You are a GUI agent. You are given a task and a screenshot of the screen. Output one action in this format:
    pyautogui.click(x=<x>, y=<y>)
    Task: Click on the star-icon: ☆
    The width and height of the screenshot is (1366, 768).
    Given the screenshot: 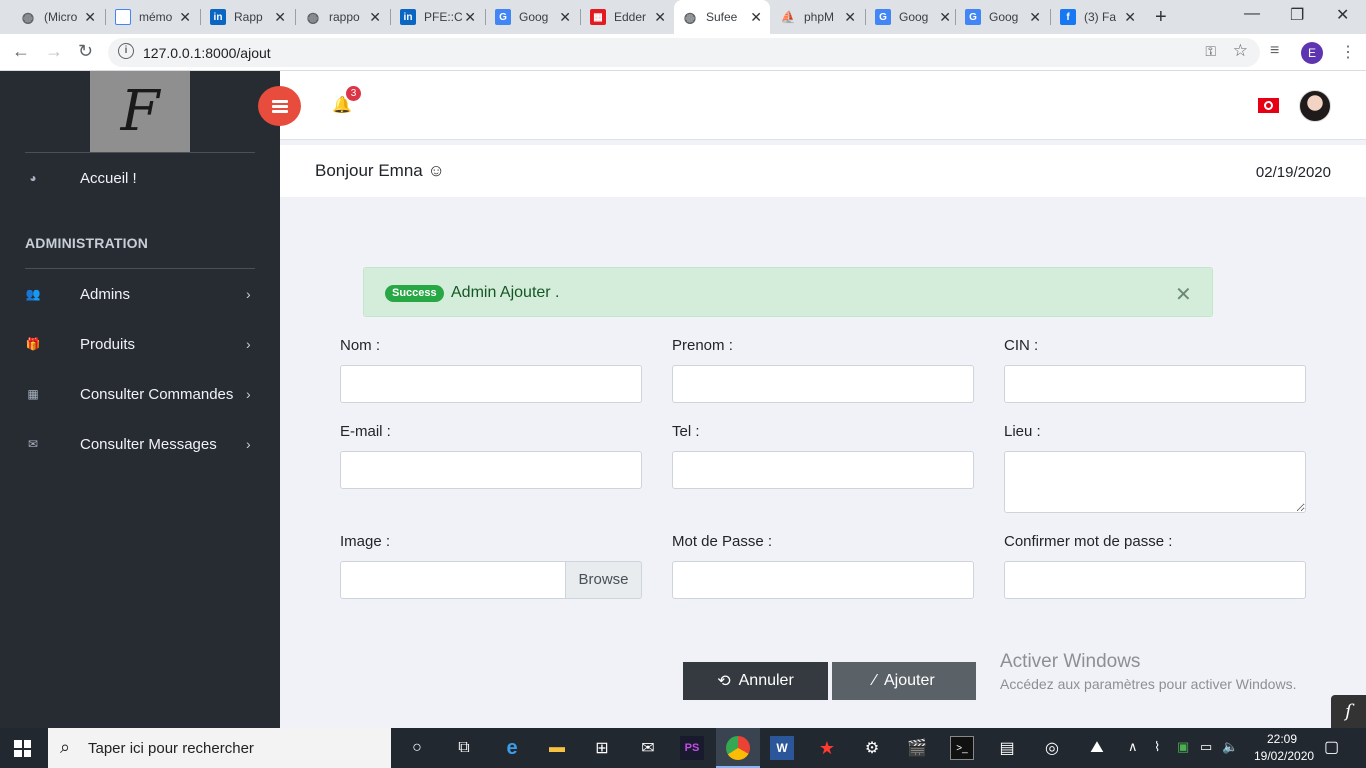 What is the action you would take?
    pyautogui.click(x=1240, y=51)
    